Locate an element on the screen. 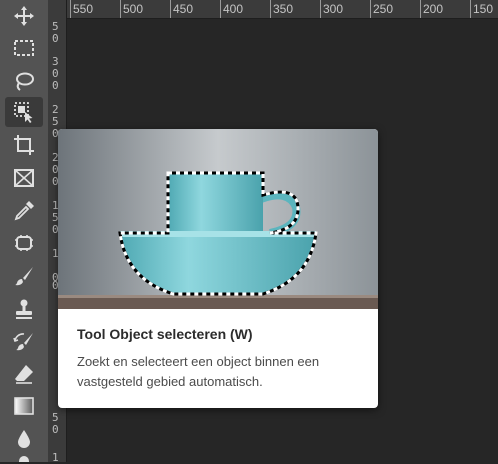  frame-tool is located at coordinates (24, 178).